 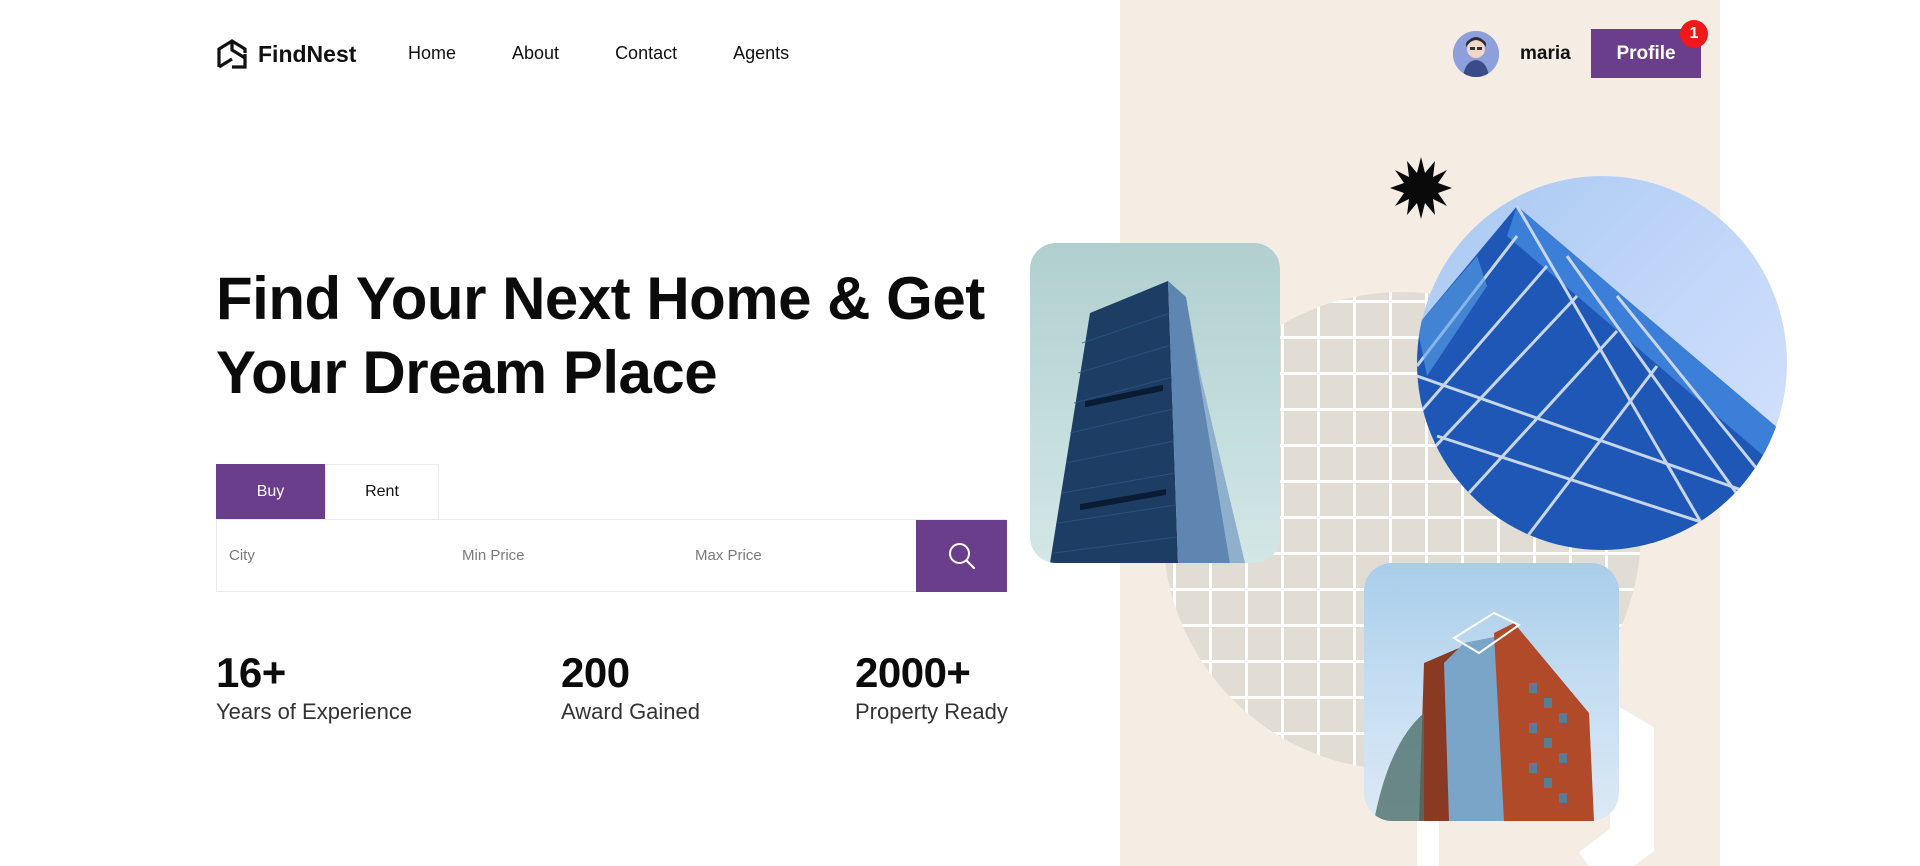 What do you see at coordinates (314, 711) in the screenshot?
I see `stat-label: Years of Experience` at bounding box center [314, 711].